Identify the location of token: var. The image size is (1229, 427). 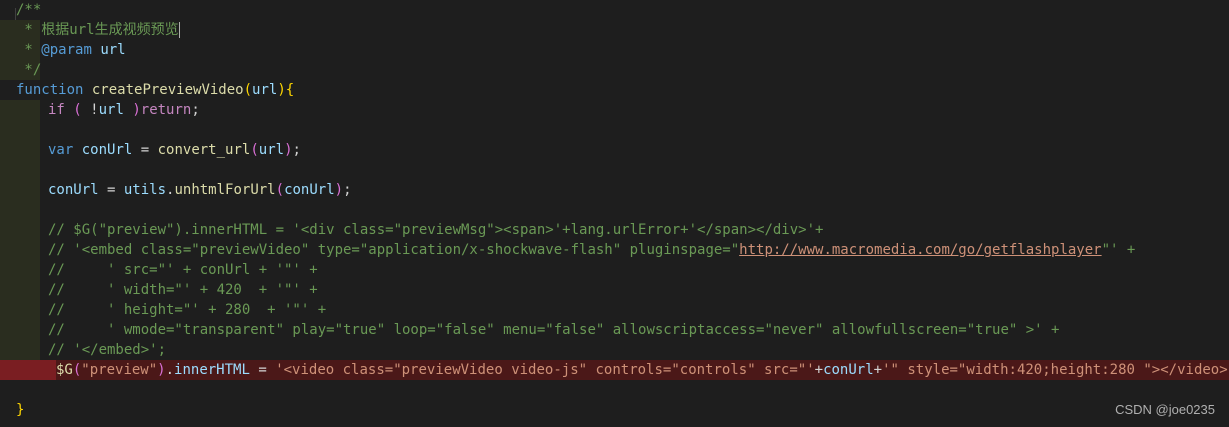
(61, 150).